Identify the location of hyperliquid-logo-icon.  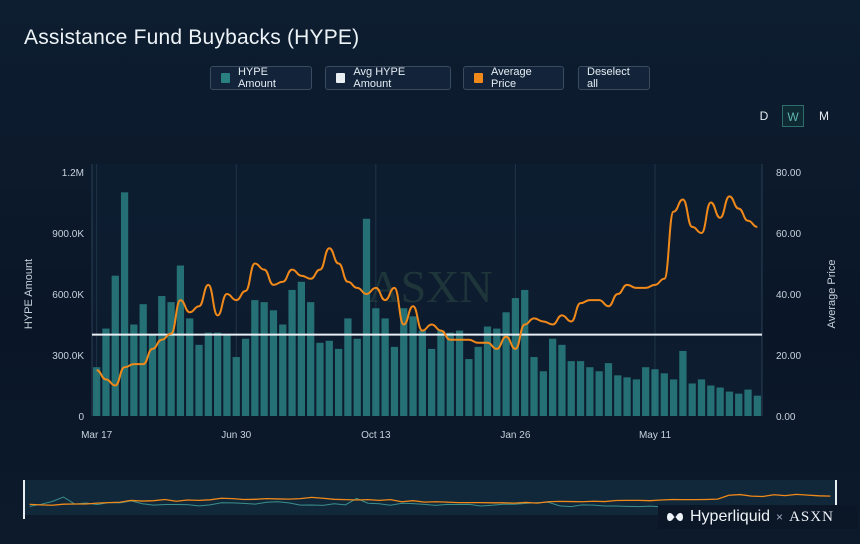
(675, 517).